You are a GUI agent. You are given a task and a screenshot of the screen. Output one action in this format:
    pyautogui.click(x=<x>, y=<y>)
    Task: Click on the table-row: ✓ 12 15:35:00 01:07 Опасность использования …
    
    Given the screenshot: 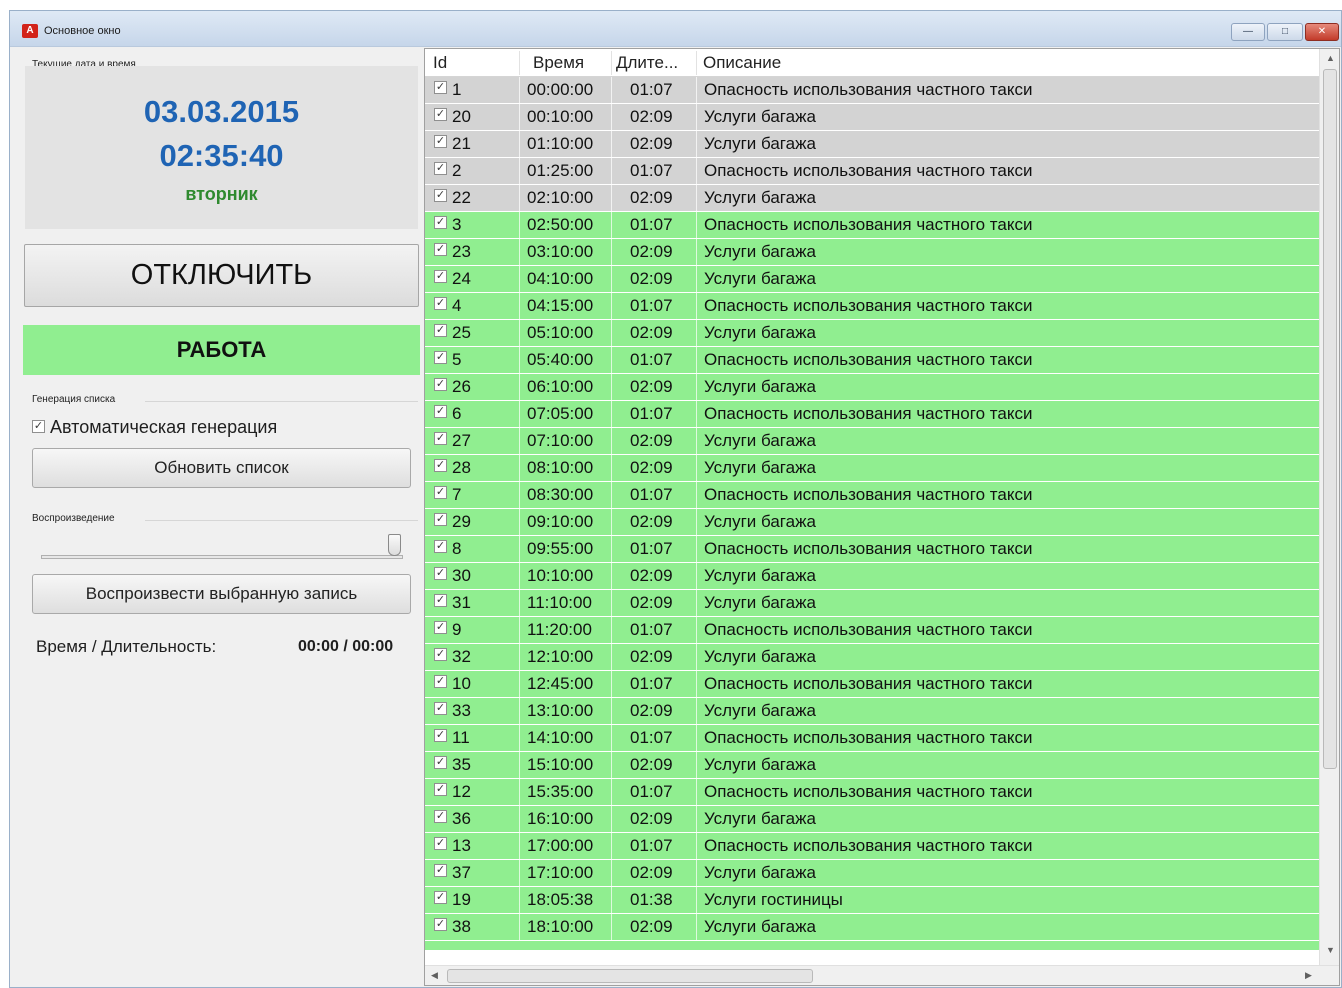 What is the action you would take?
    pyautogui.click(x=872, y=792)
    